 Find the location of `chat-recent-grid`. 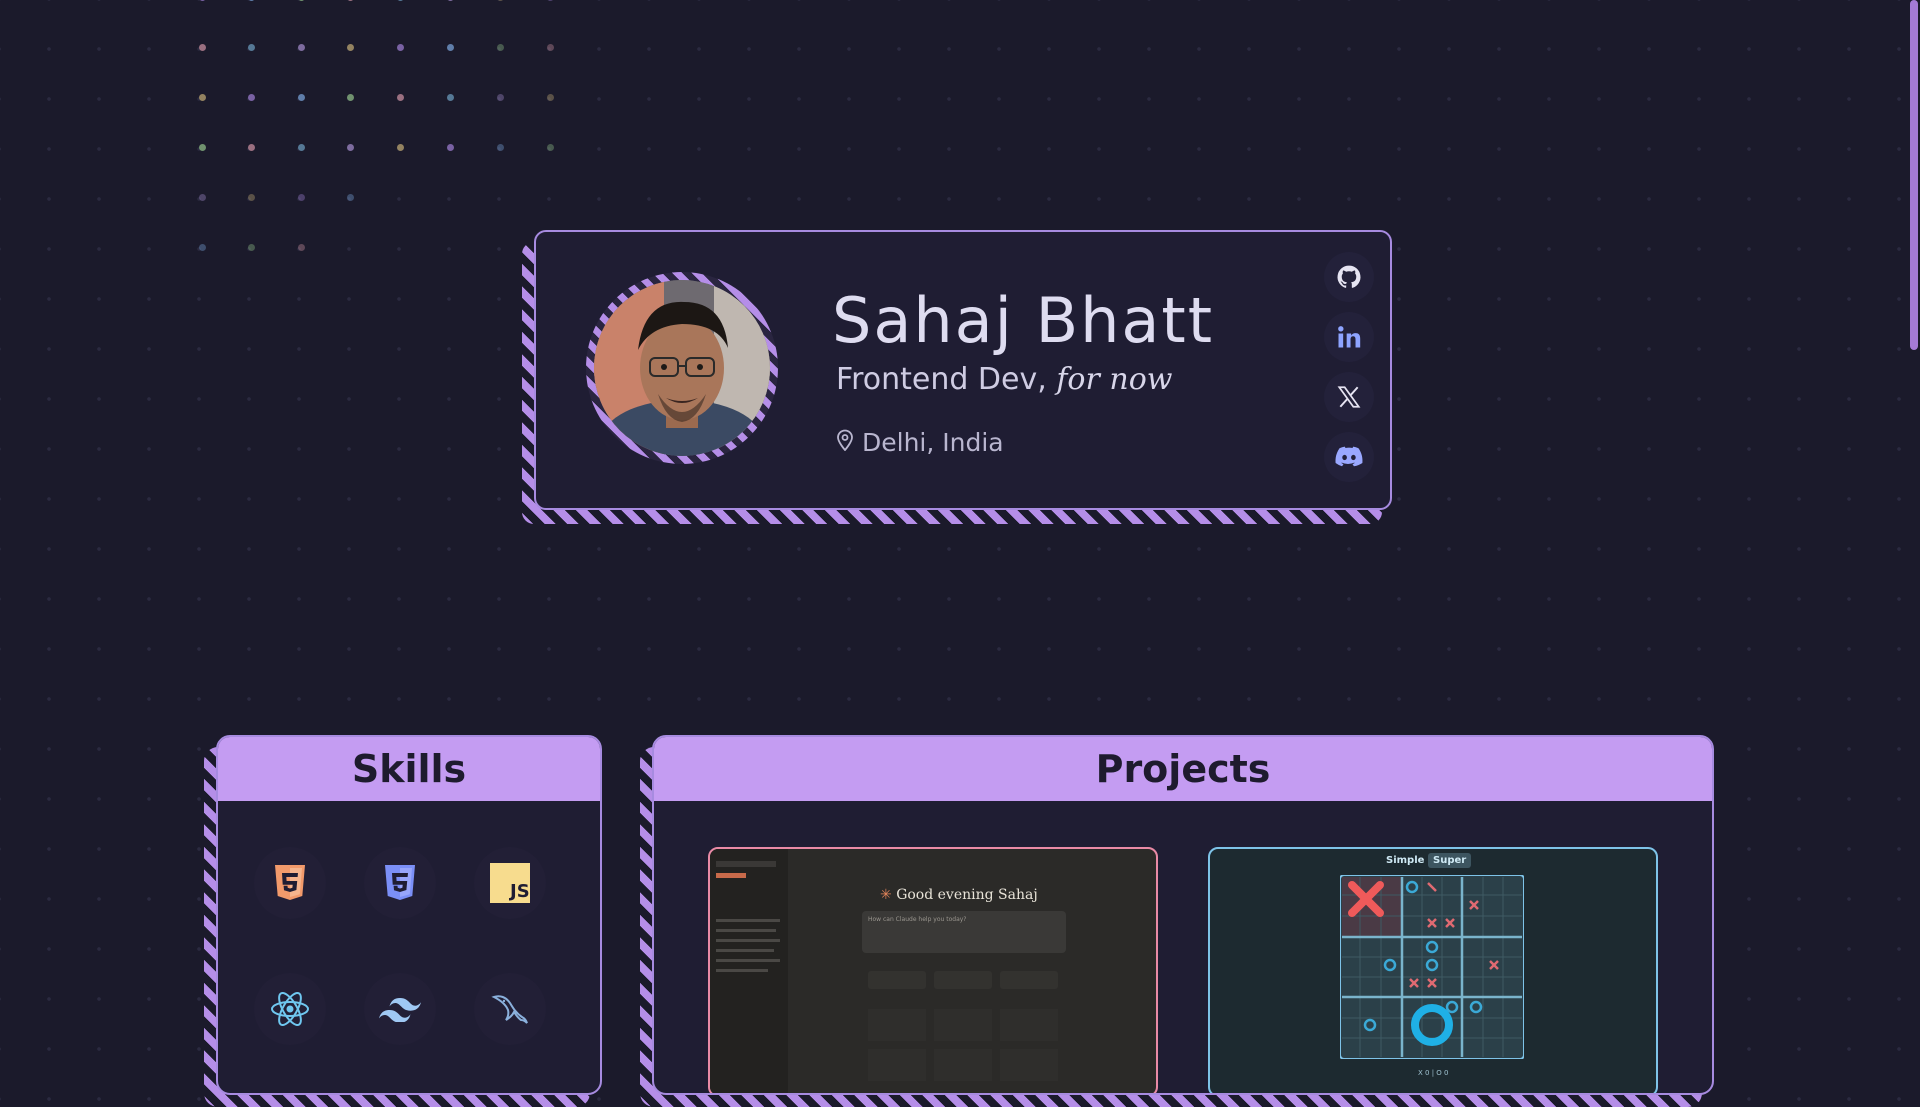

chat-recent-grid is located at coordinates (965, 1049).